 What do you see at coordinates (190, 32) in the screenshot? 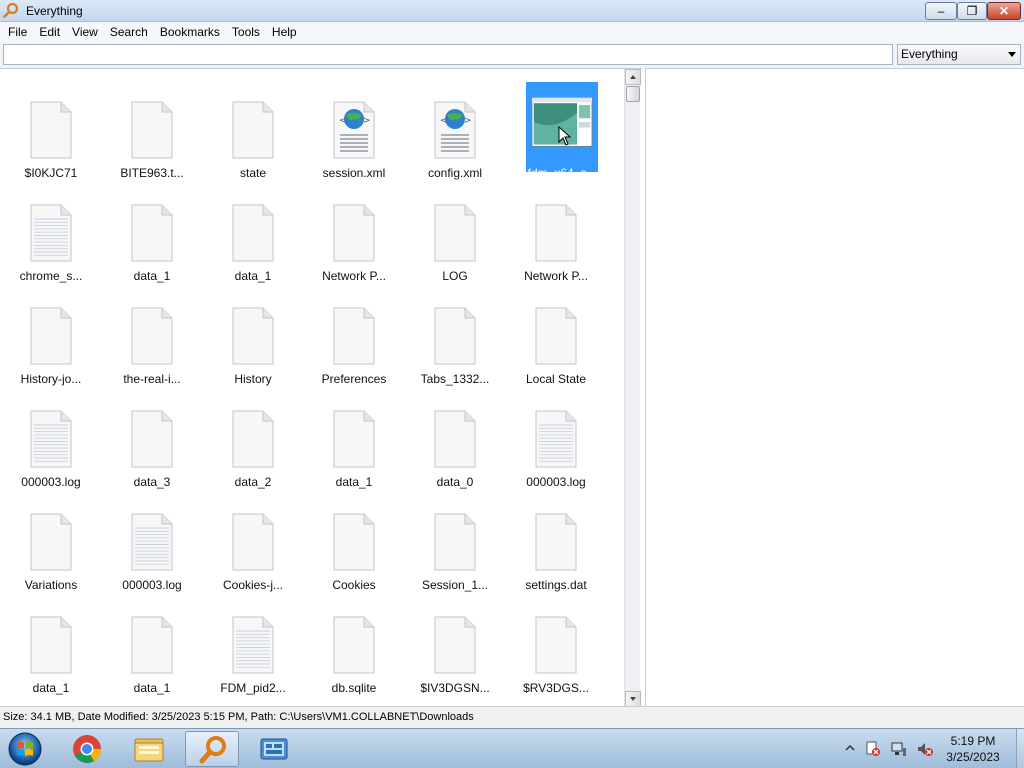
I see `menu-bookmarks: Bookmarks` at bounding box center [190, 32].